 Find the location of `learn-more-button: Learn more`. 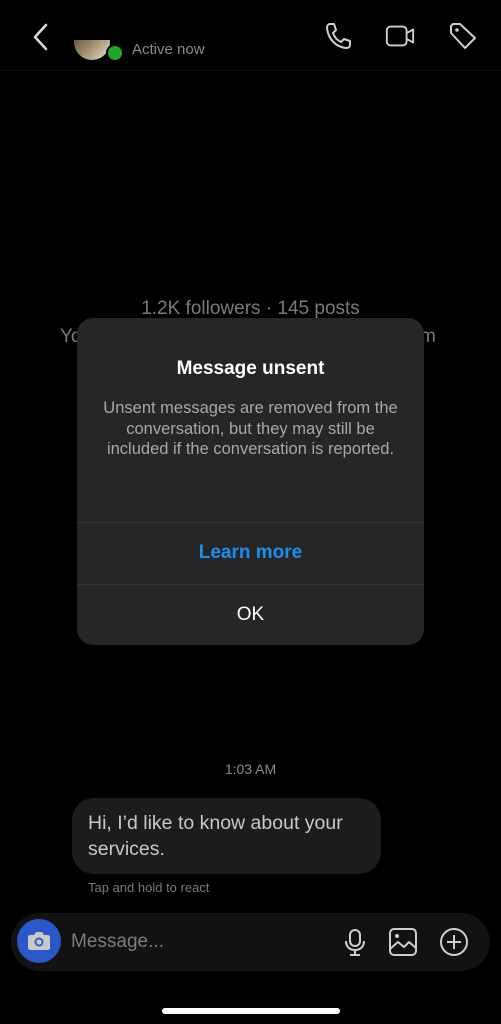

learn-more-button: Learn more is located at coordinates (250, 553).